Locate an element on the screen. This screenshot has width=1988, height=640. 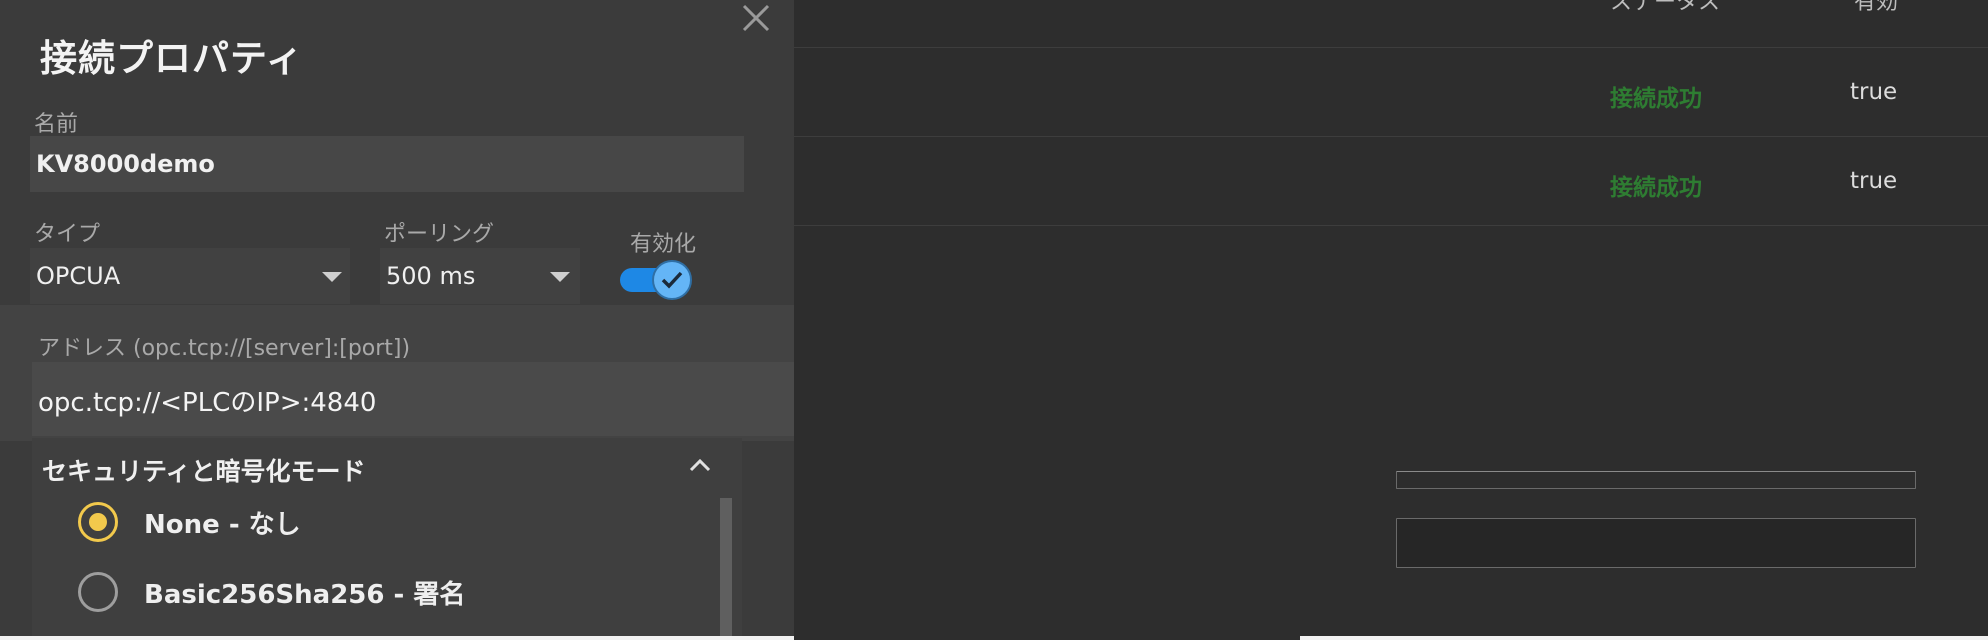
close-icon is located at coordinates (756, 18).